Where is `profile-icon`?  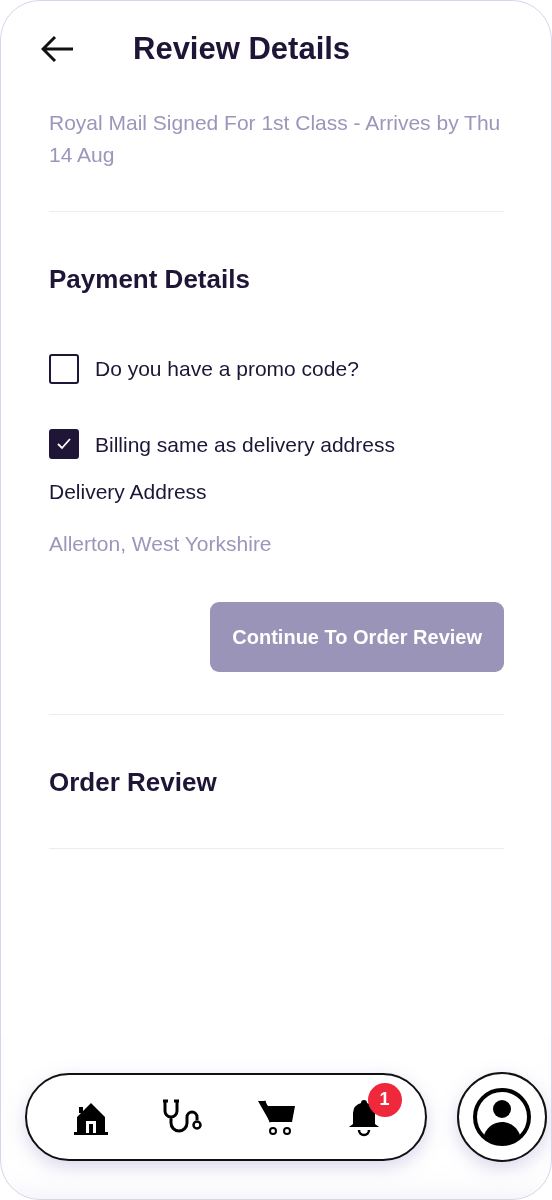
profile-icon is located at coordinates (502, 1116).